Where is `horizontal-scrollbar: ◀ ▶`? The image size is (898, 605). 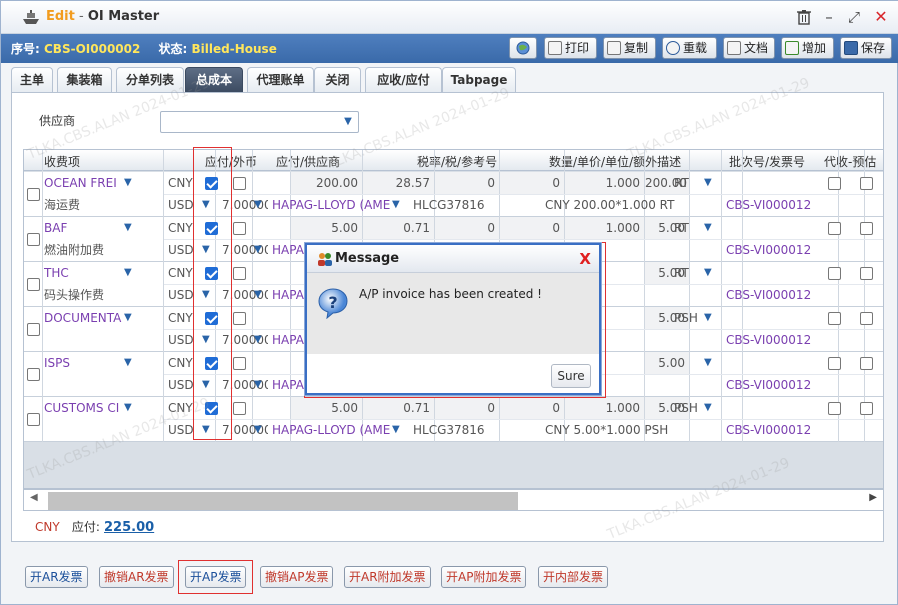
horizontal-scrollbar: ◀ ▶ is located at coordinates (453, 500).